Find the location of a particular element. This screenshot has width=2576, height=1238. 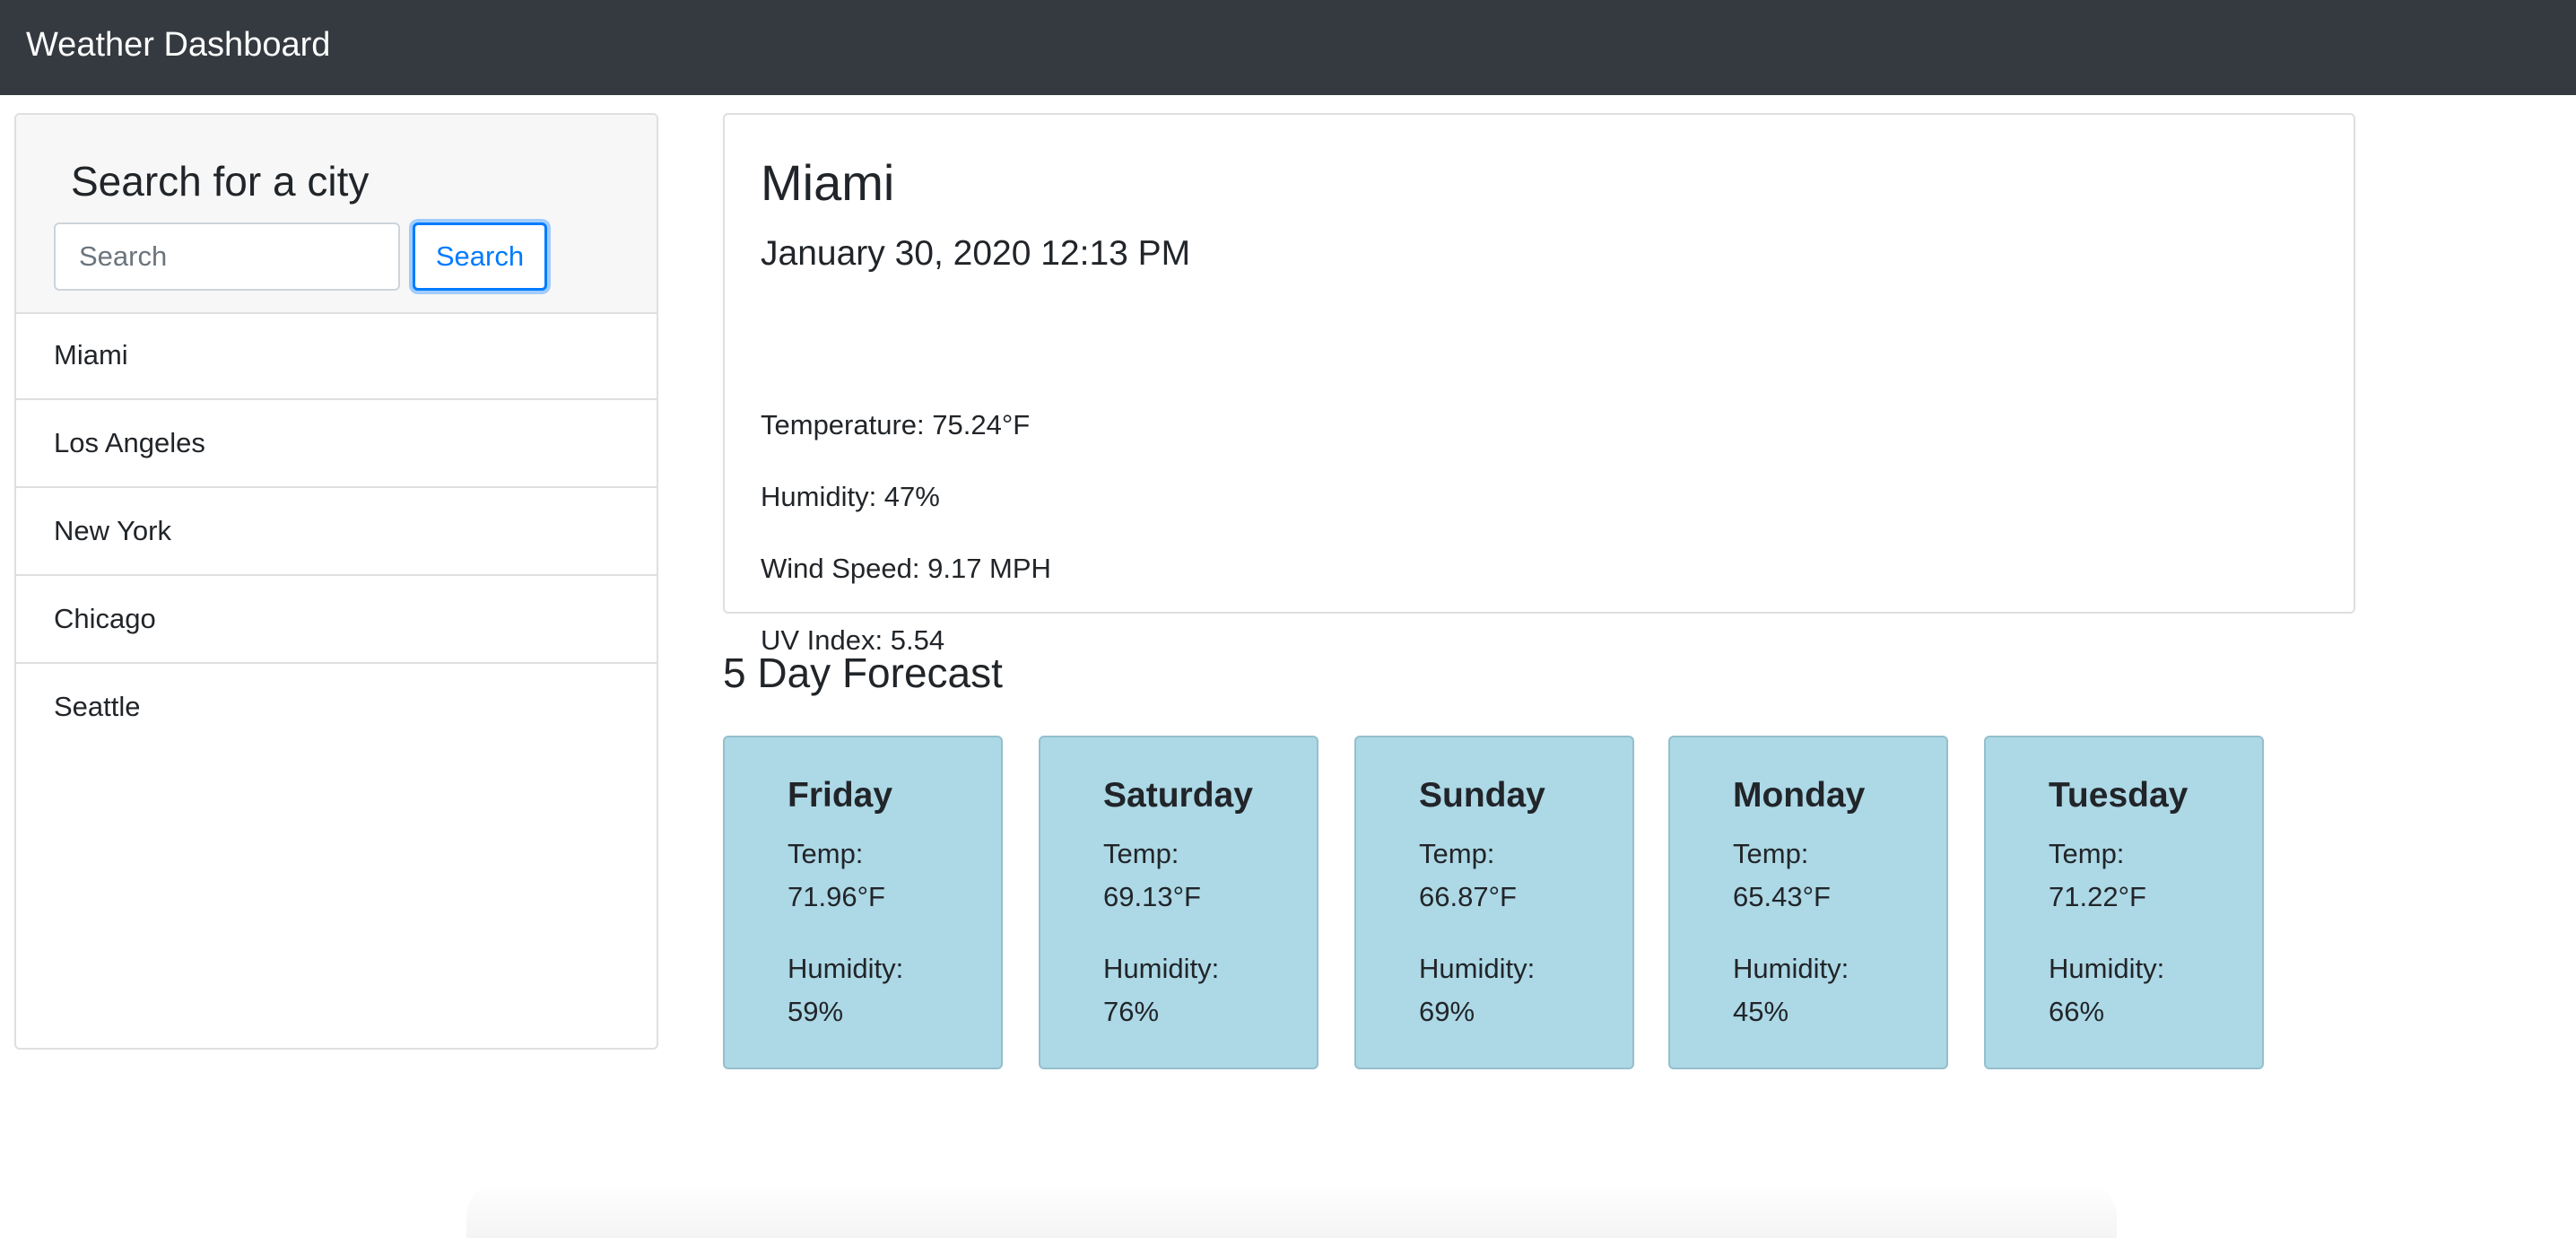

city-item-new-york: New York is located at coordinates (336, 532).